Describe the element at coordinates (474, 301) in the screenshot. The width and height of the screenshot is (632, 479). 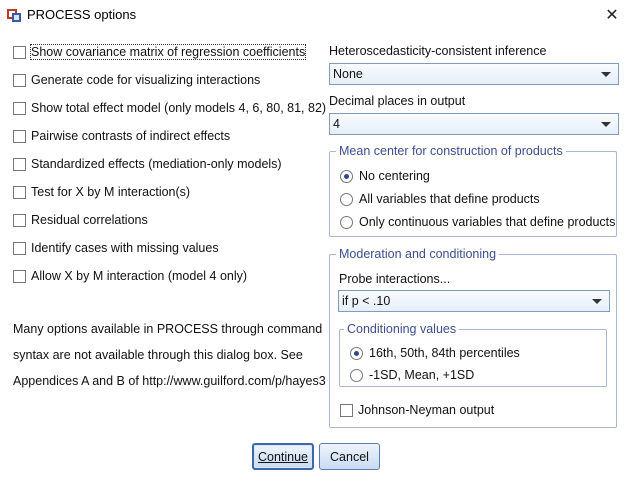
I see `probe-interactions-select: if p < .10` at that location.